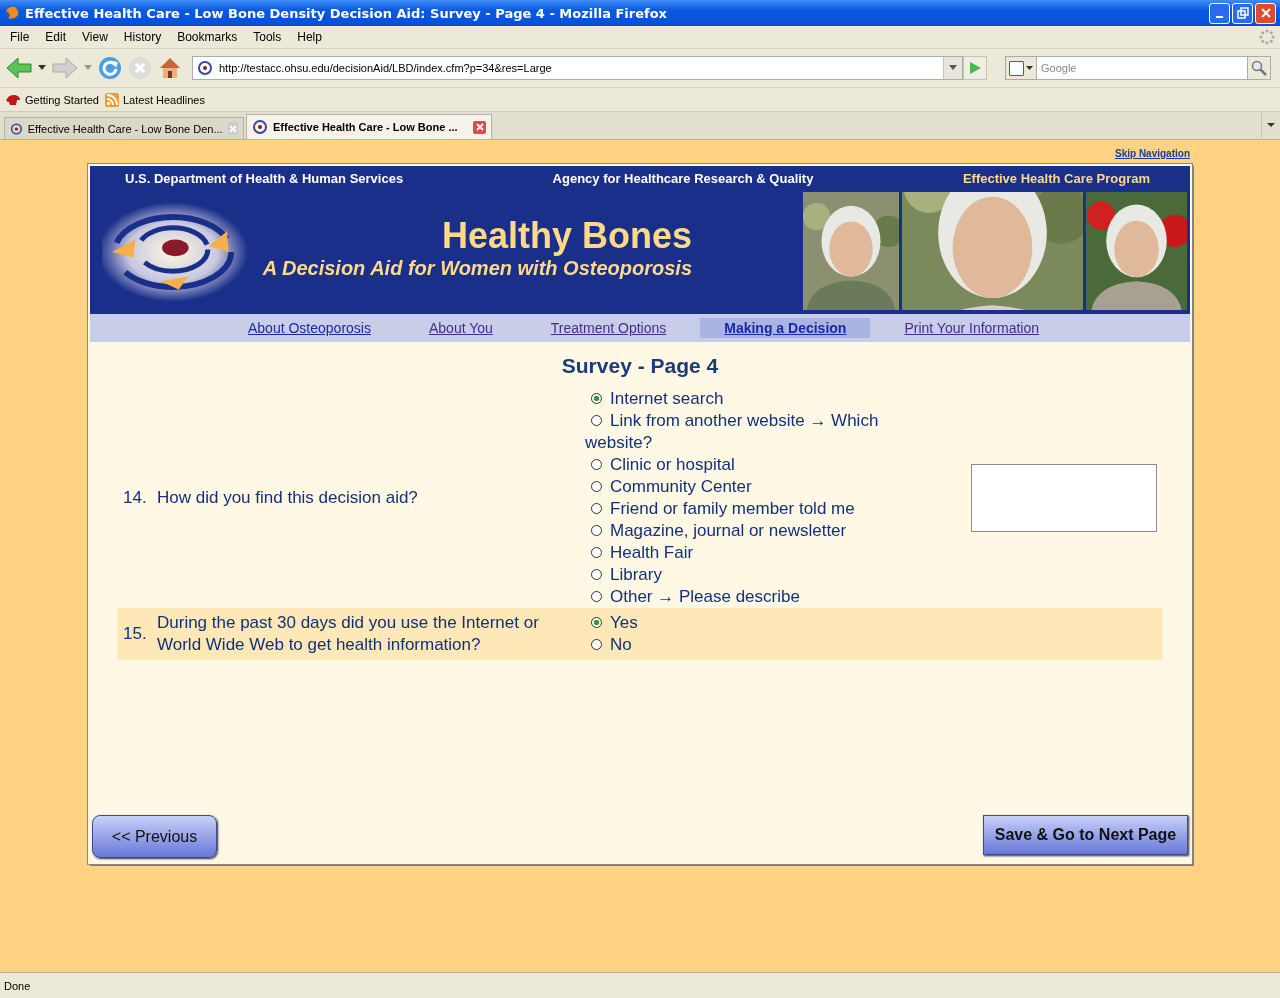 The image size is (1280, 998). I want to click on status-text: Done, so click(17, 985).